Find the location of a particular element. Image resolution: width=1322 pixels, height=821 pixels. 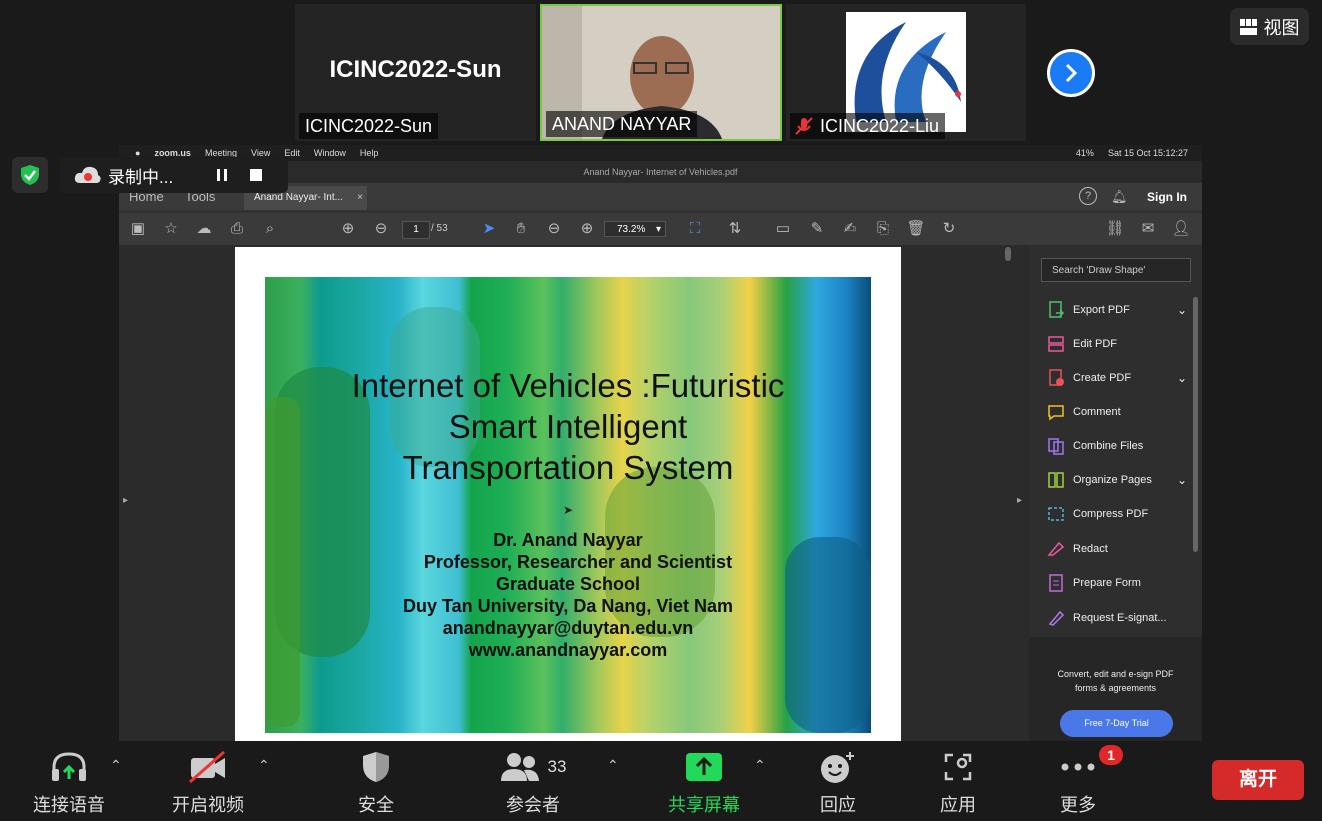

link-icon: ⛓︎ is located at coordinates (1115, 229).